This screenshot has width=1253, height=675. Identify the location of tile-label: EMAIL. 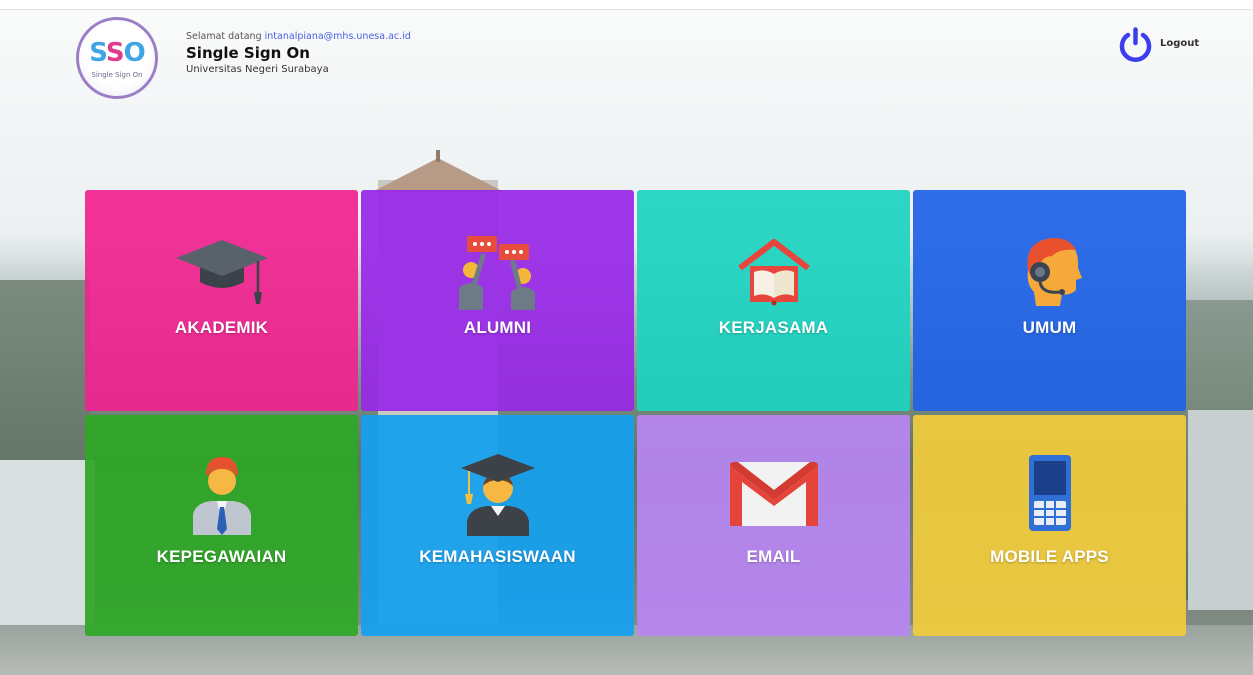
(773, 556).